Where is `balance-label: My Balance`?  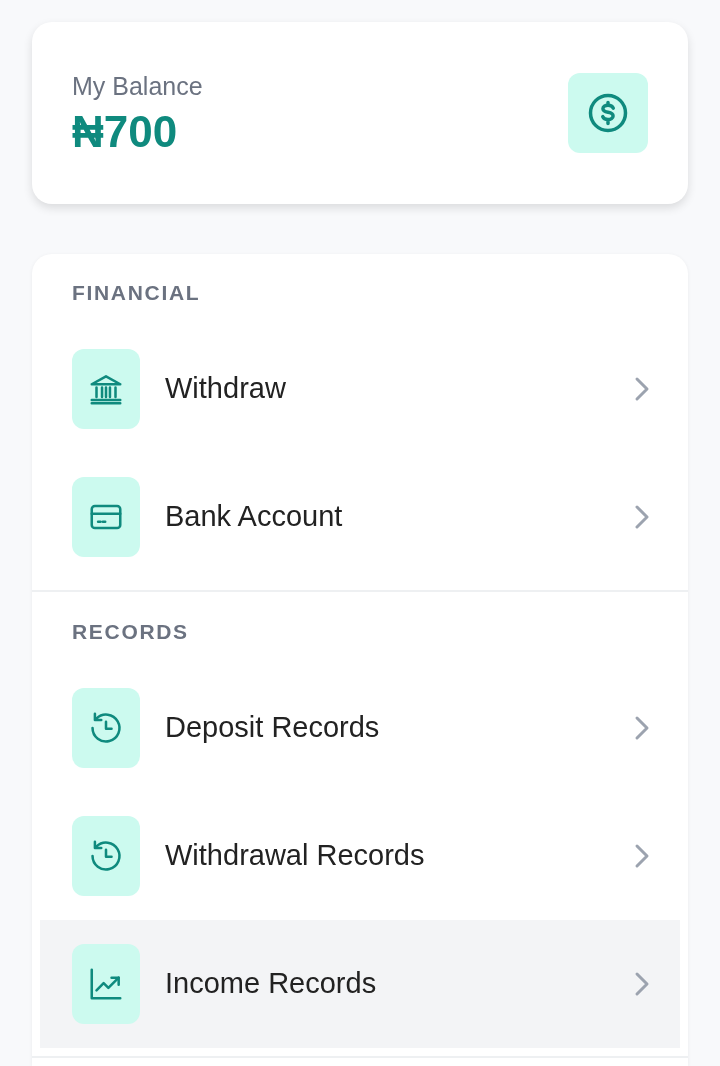 balance-label: My Balance is located at coordinates (137, 87).